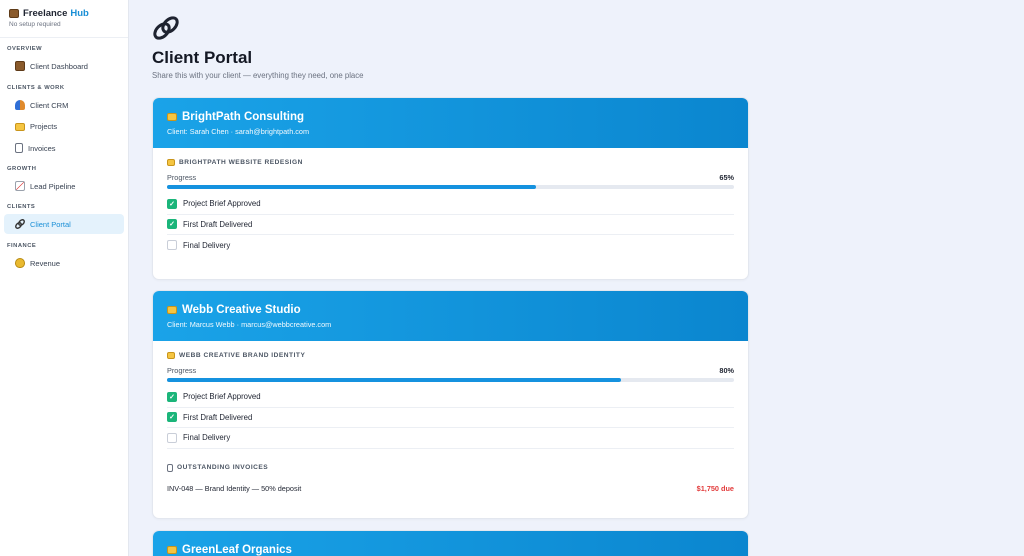 This screenshot has width=1024, height=556. I want to click on client-card-header: GreenLeaf Organics, so click(450, 543).